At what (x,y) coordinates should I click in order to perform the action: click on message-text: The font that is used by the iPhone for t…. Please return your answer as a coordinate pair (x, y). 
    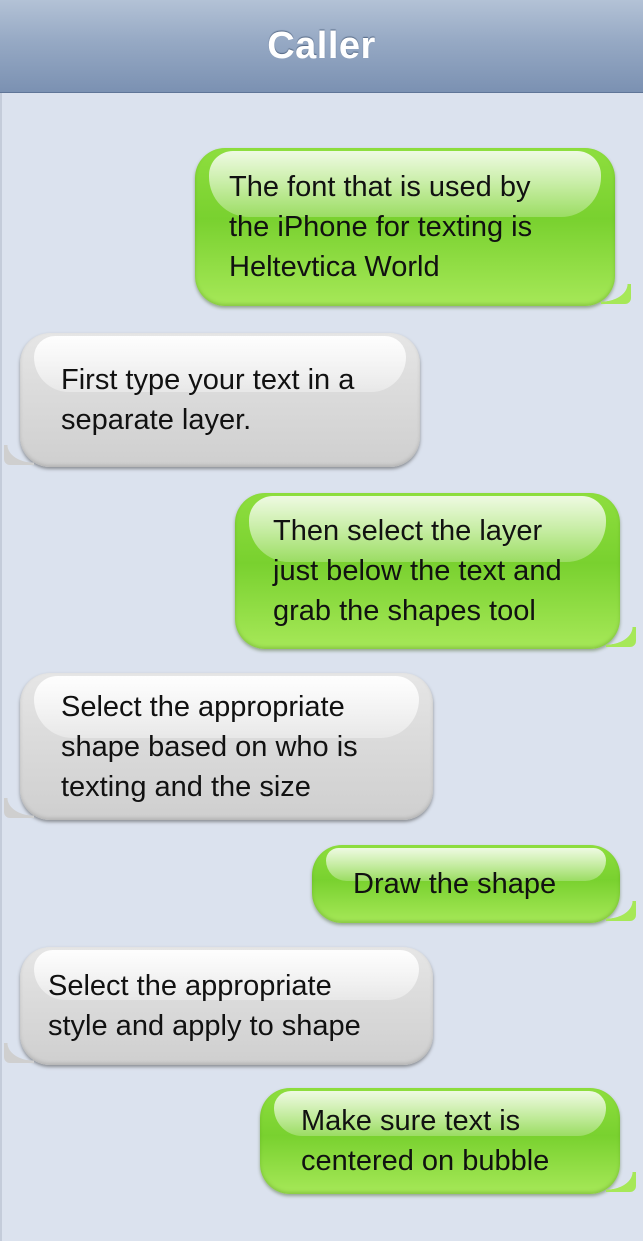
    Looking at the image, I should click on (381, 227).